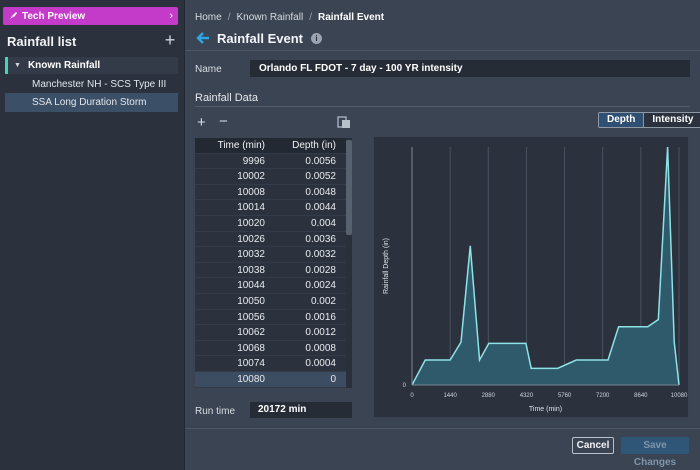 Image resolution: width=700 pixels, height=470 pixels. I want to click on table-row: 10026 0.0036, so click(273, 240).